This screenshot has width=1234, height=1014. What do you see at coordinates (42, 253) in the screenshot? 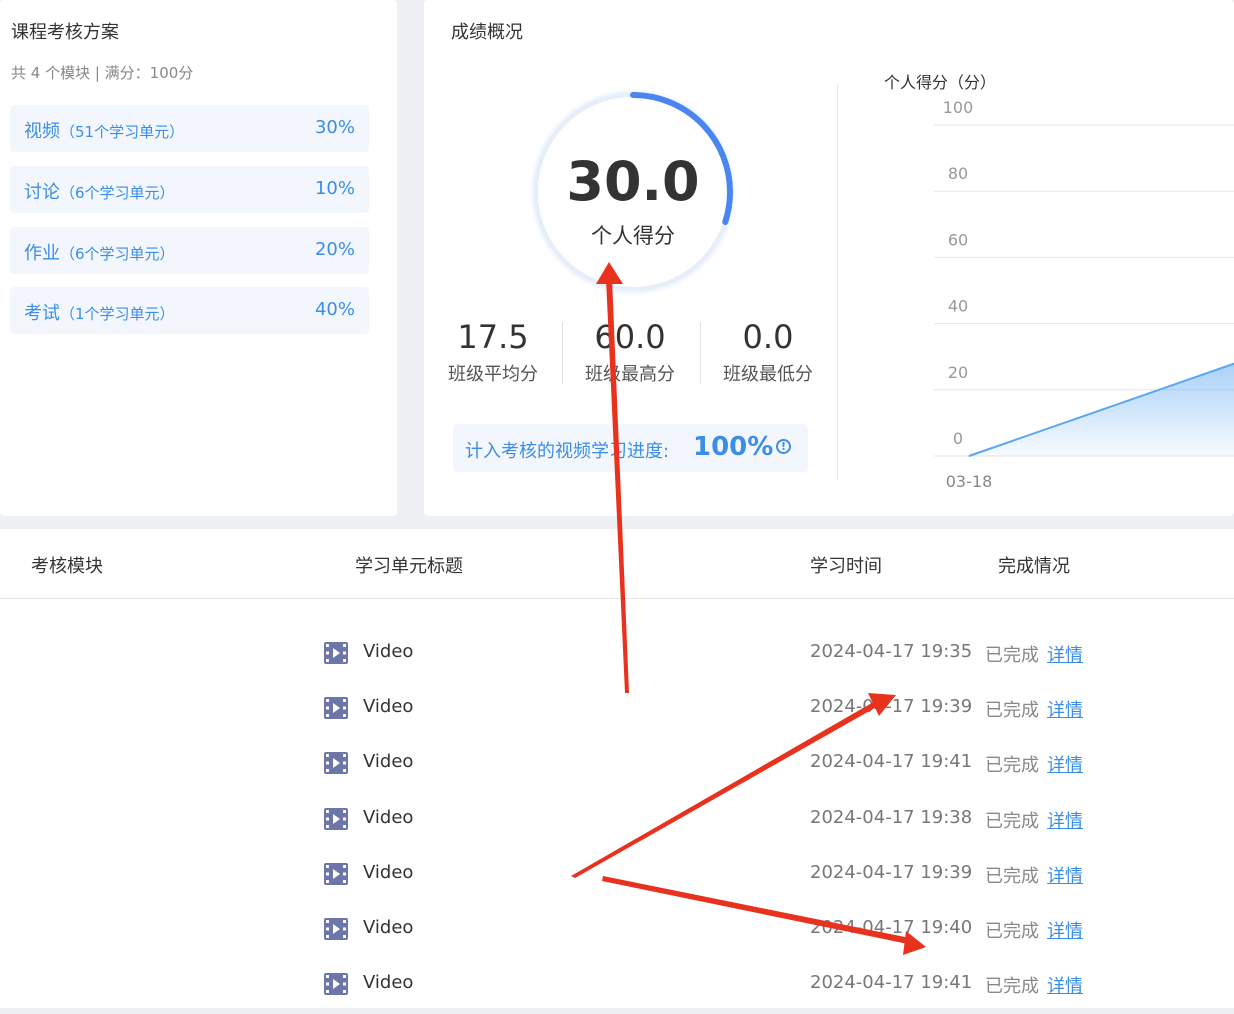
I see `module-name: 作业` at bounding box center [42, 253].